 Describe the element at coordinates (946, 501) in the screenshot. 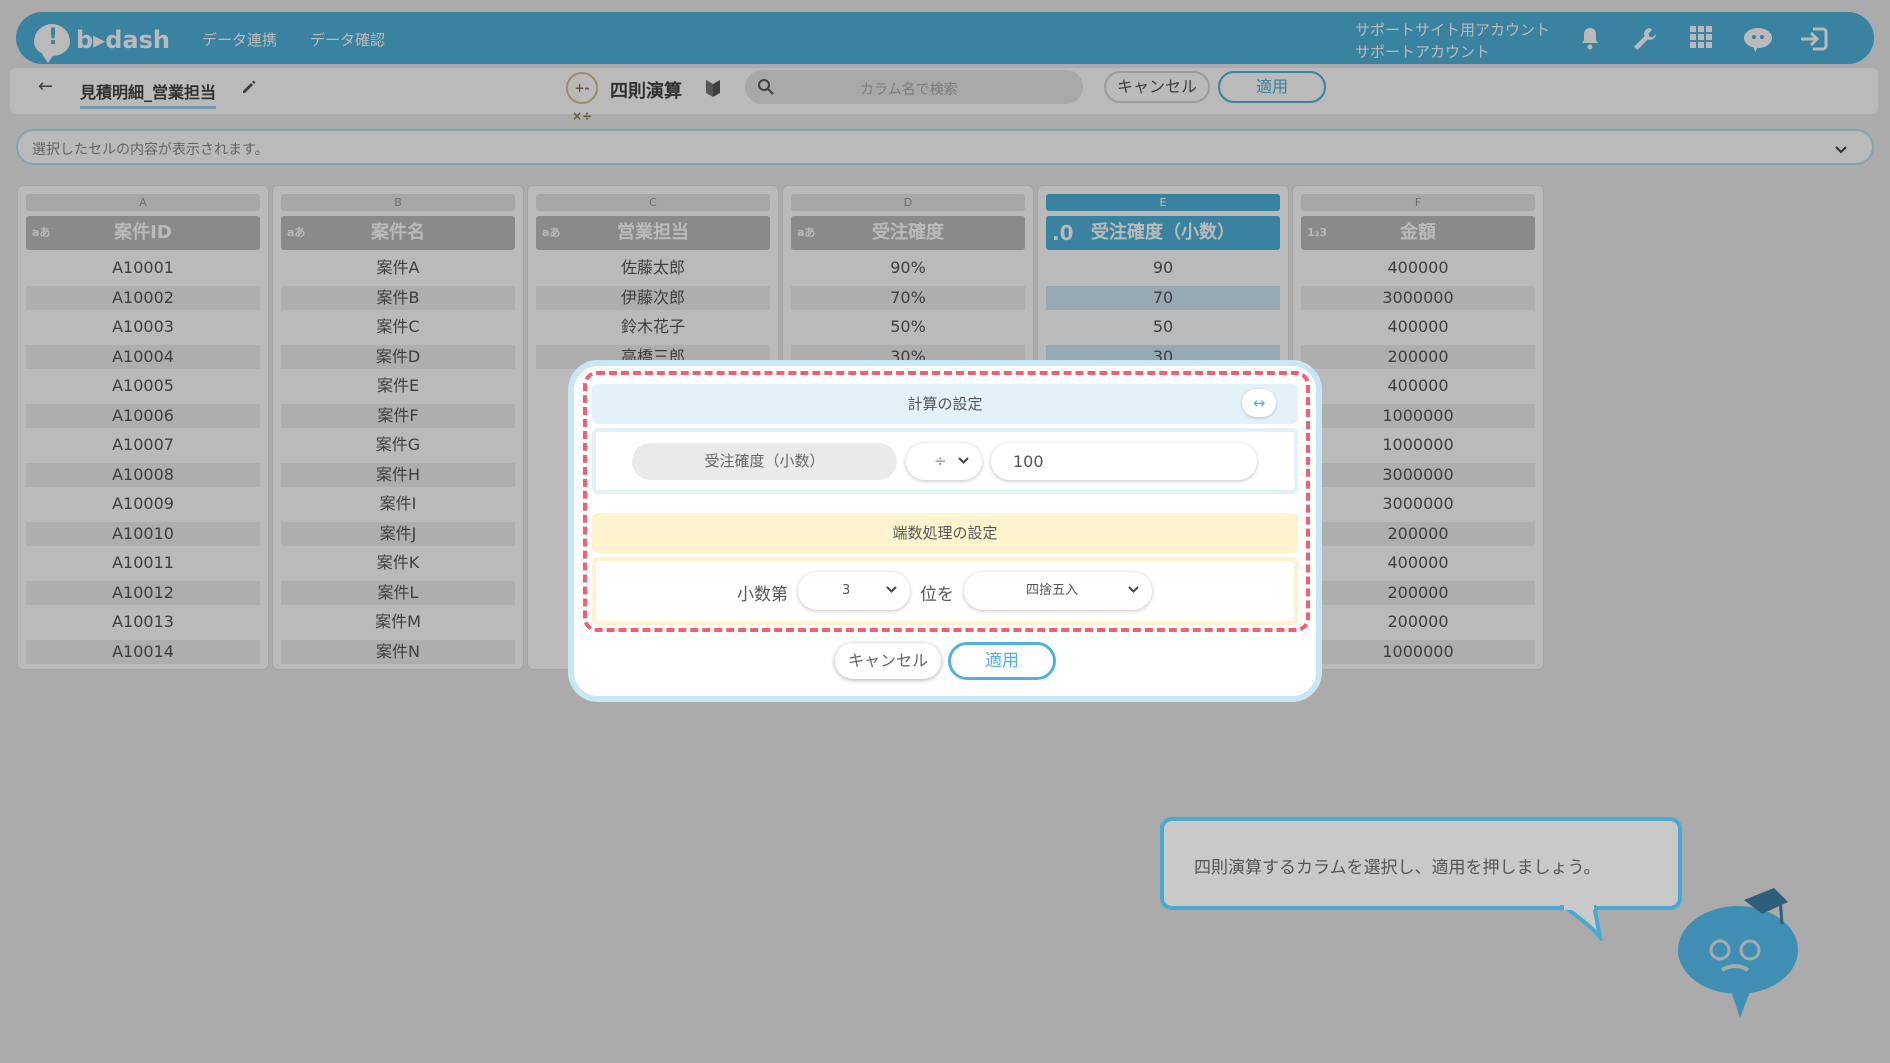

I see `highlight-dashed-frame` at that location.